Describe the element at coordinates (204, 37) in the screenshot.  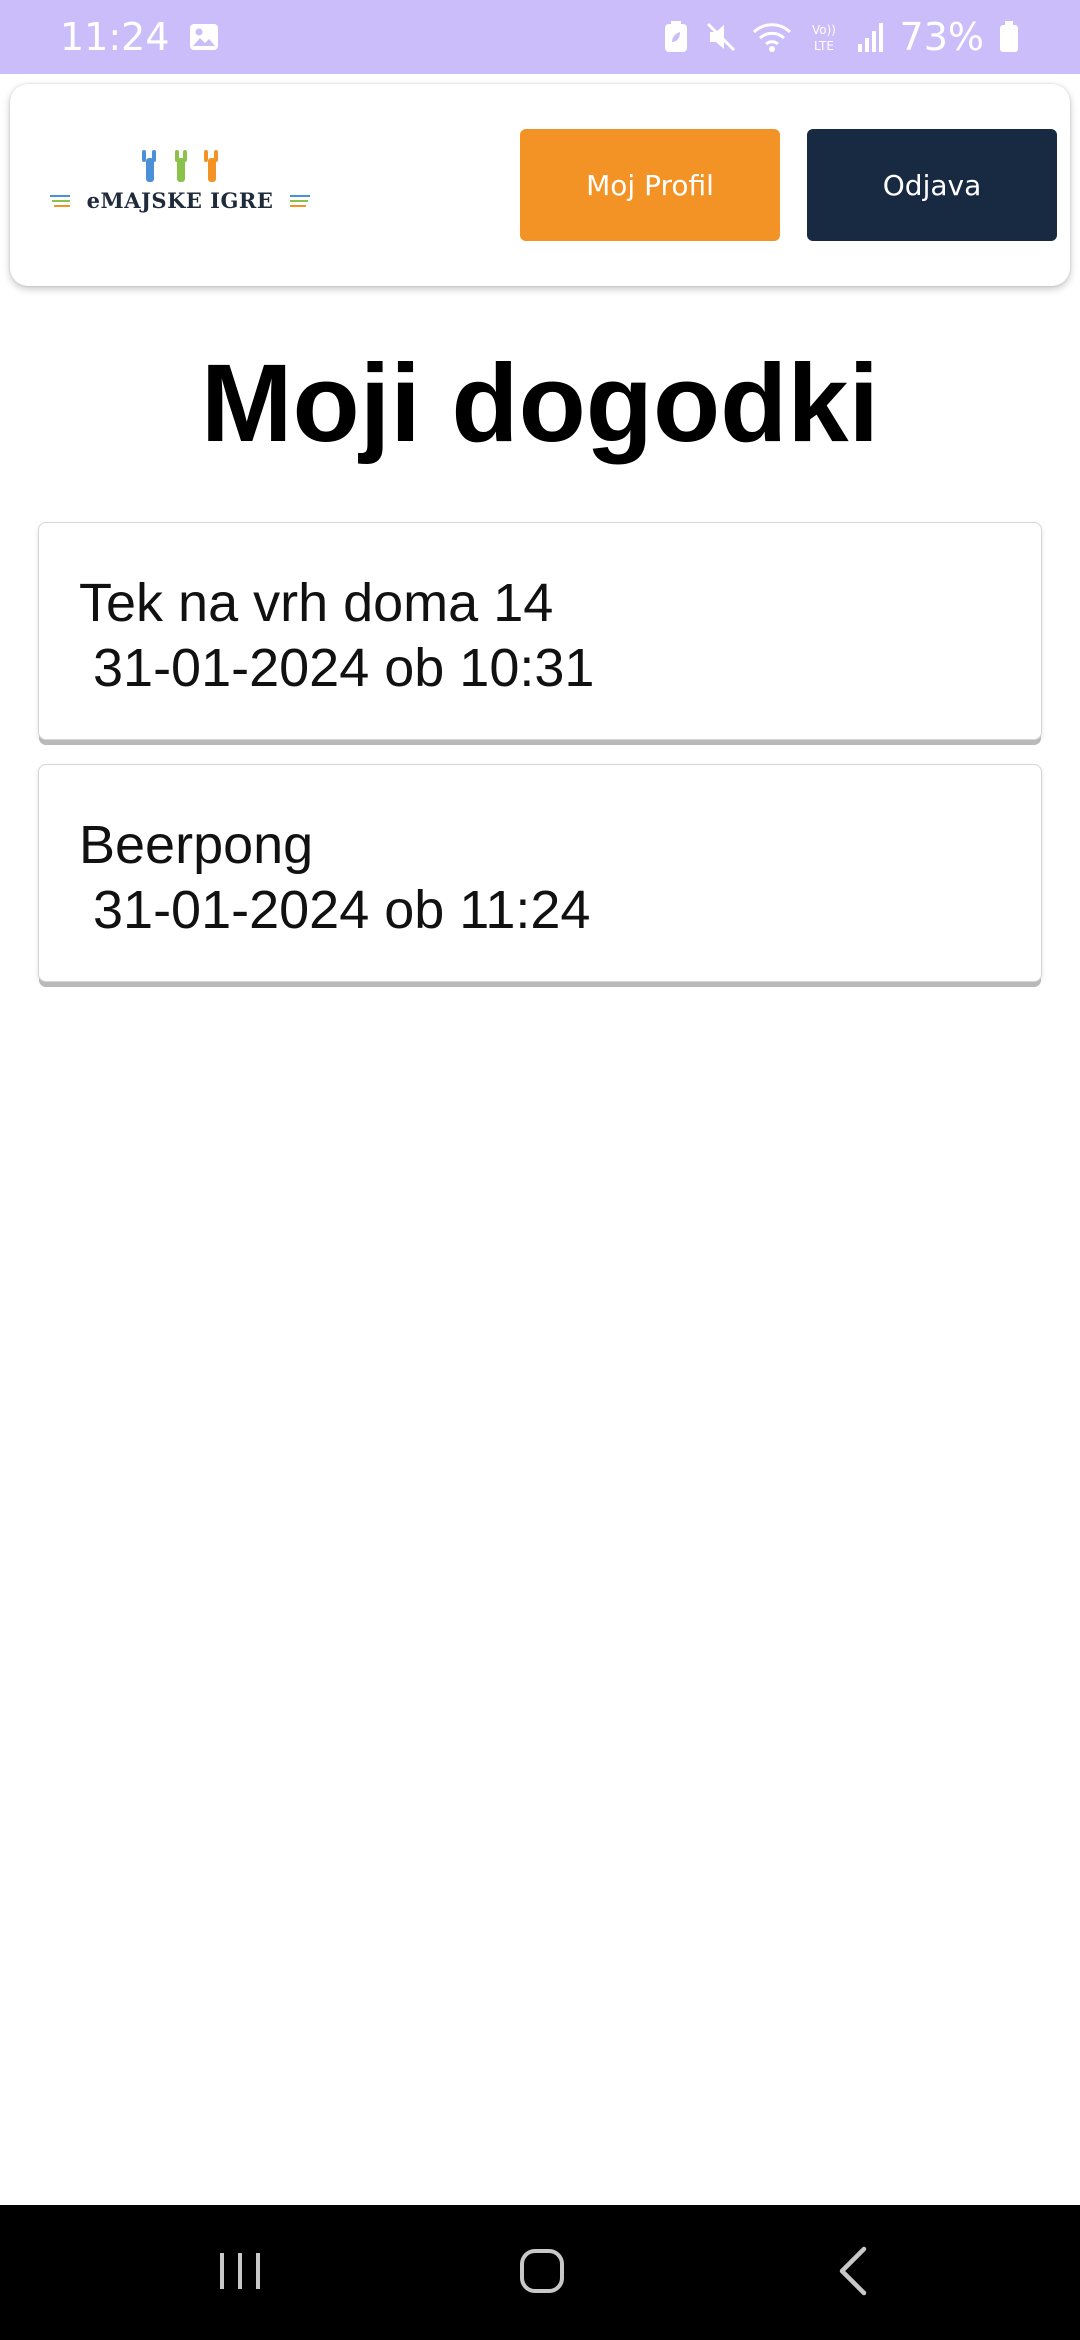
I see `gallery-icon` at that location.